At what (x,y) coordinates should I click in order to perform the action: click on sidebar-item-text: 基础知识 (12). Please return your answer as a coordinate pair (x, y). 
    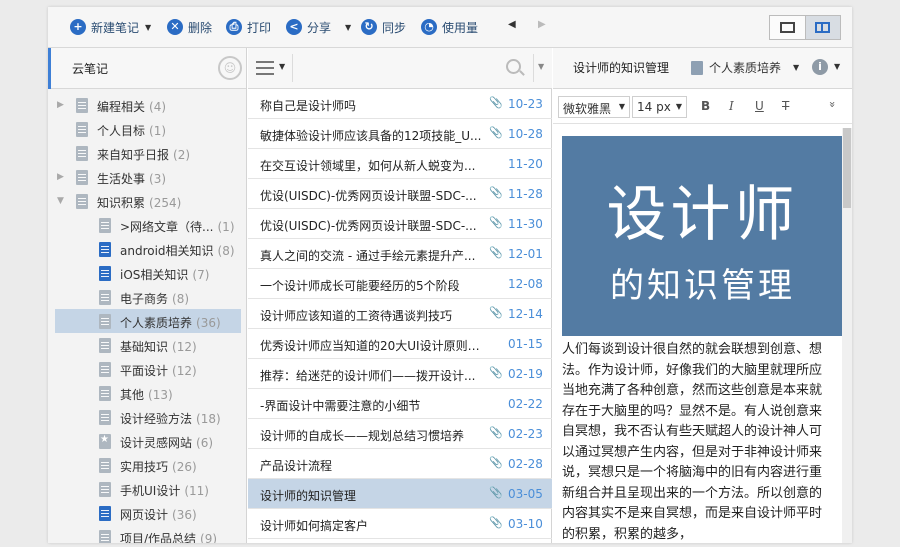
    Looking at the image, I should click on (158, 346).